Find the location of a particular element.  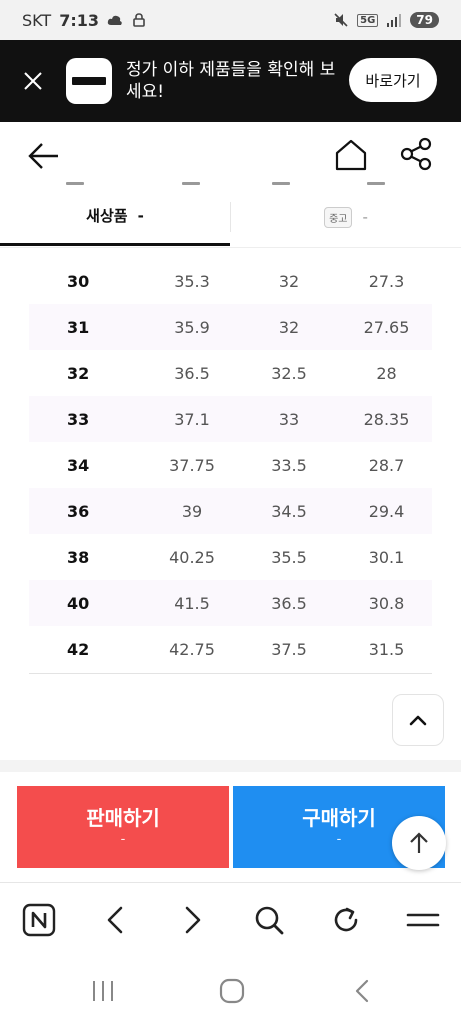

measurement-cell: 35.9 is located at coordinates (192, 327).